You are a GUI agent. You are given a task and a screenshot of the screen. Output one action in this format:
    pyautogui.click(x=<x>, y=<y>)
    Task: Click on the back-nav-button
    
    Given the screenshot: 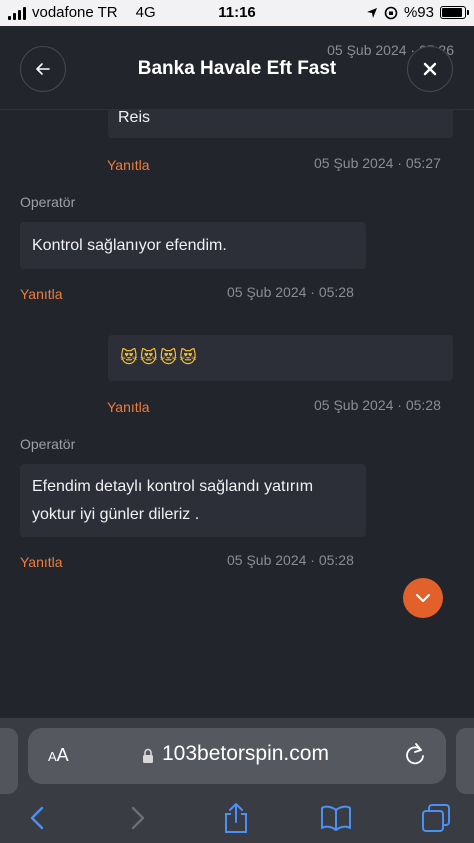 What is the action you would take?
    pyautogui.click(x=37, y=818)
    